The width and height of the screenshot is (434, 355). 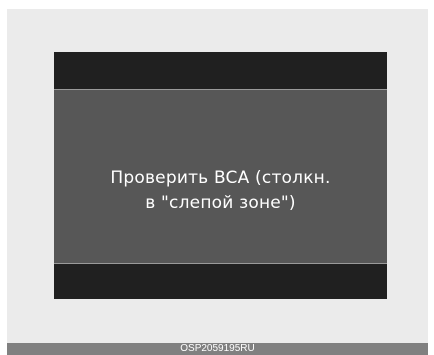 I want to click on warning-message: Проверить BCA (столкн. в "слепой зоне"), so click(x=220, y=191).